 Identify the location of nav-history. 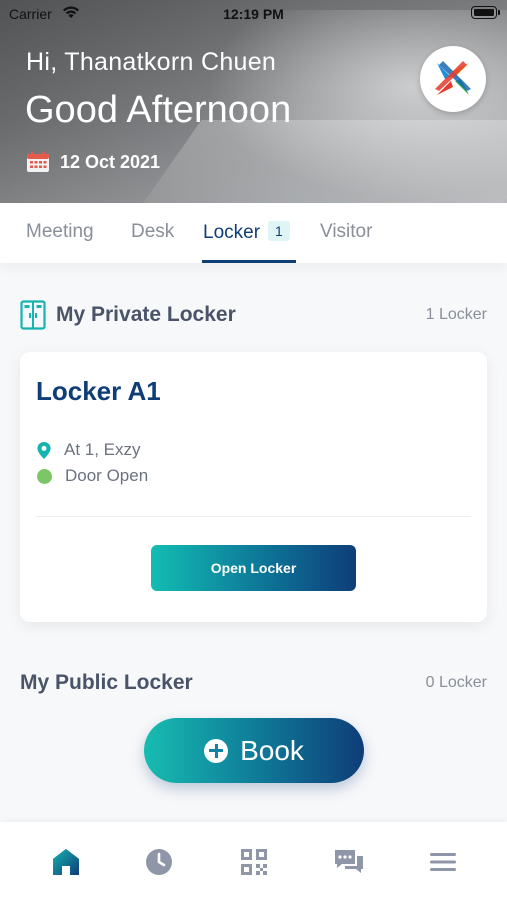
(159, 862).